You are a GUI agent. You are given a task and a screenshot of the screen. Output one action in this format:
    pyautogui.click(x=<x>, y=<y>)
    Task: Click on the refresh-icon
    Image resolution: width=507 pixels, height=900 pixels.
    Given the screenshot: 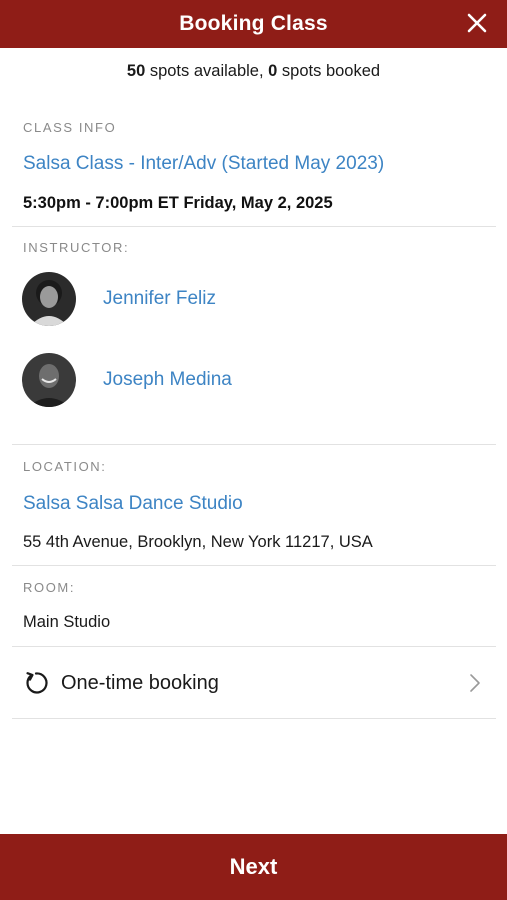 What is the action you would take?
    pyautogui.click(x=37, y=683)
    